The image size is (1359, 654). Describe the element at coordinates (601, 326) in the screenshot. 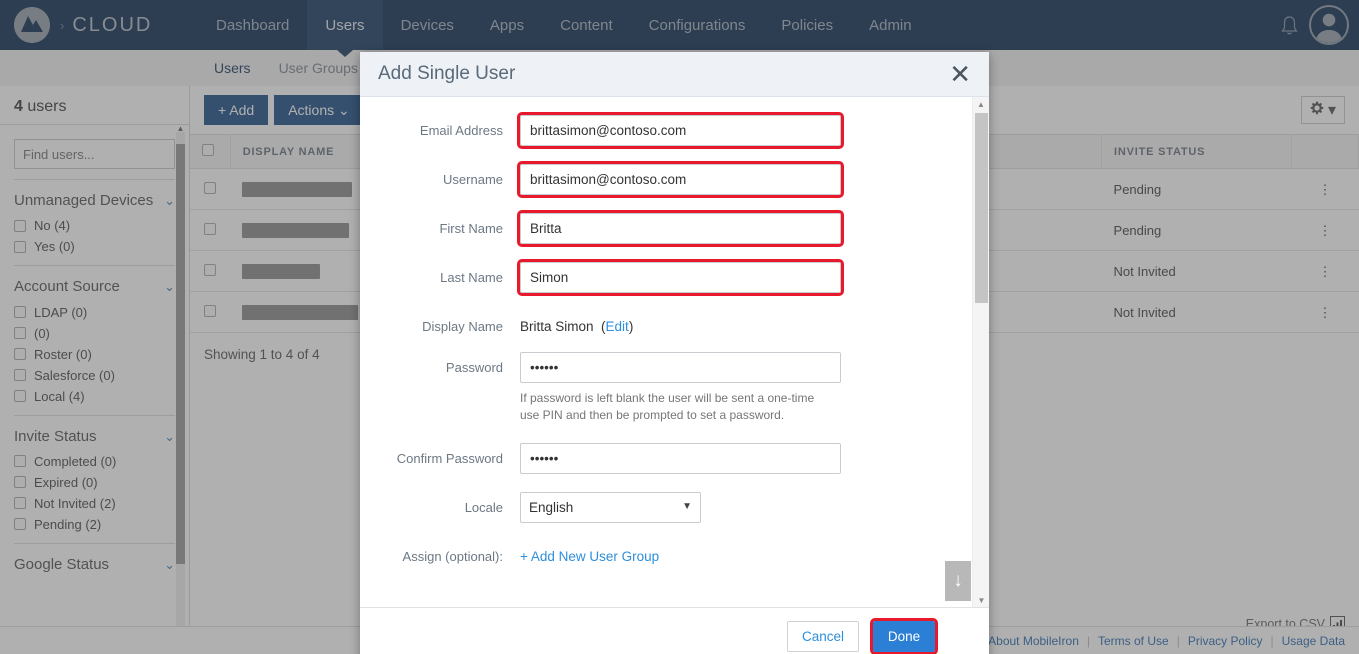

I see `display-name-paren-open: (` at that location.